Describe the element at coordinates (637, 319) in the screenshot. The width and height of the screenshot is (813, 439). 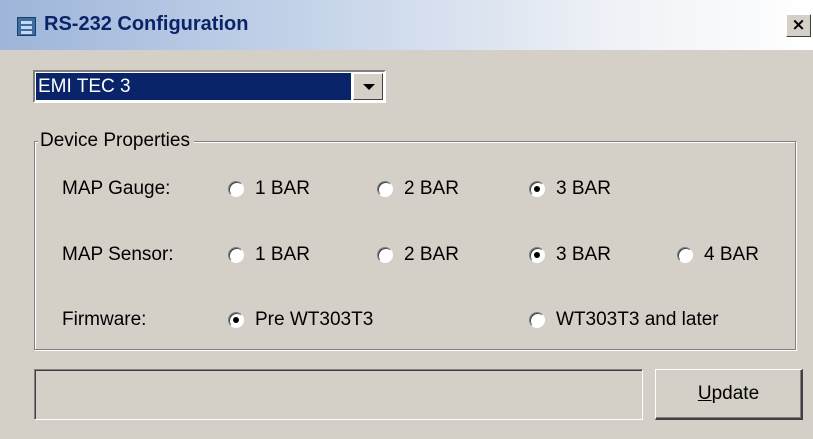
I see `firmware-option-label: WT303T3 and later` at that location.